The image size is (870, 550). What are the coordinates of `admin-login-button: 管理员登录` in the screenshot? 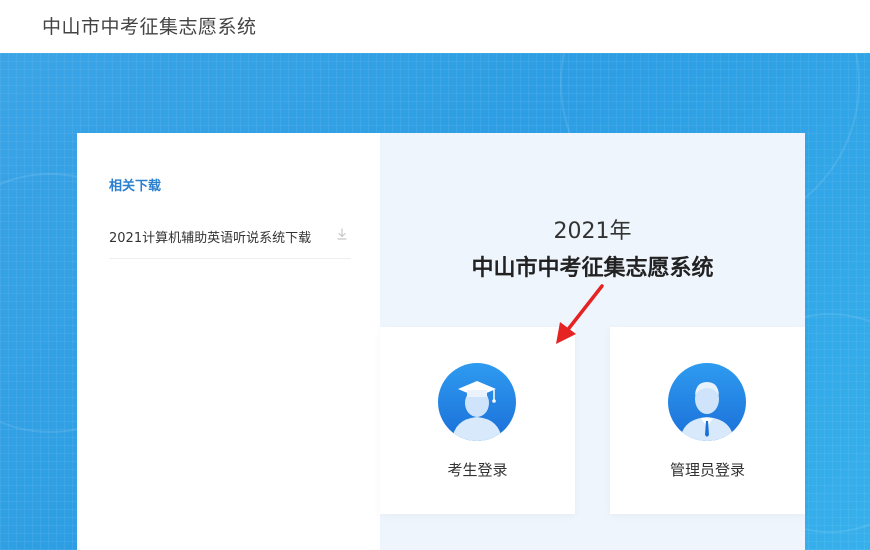 It's located at (707, 420).